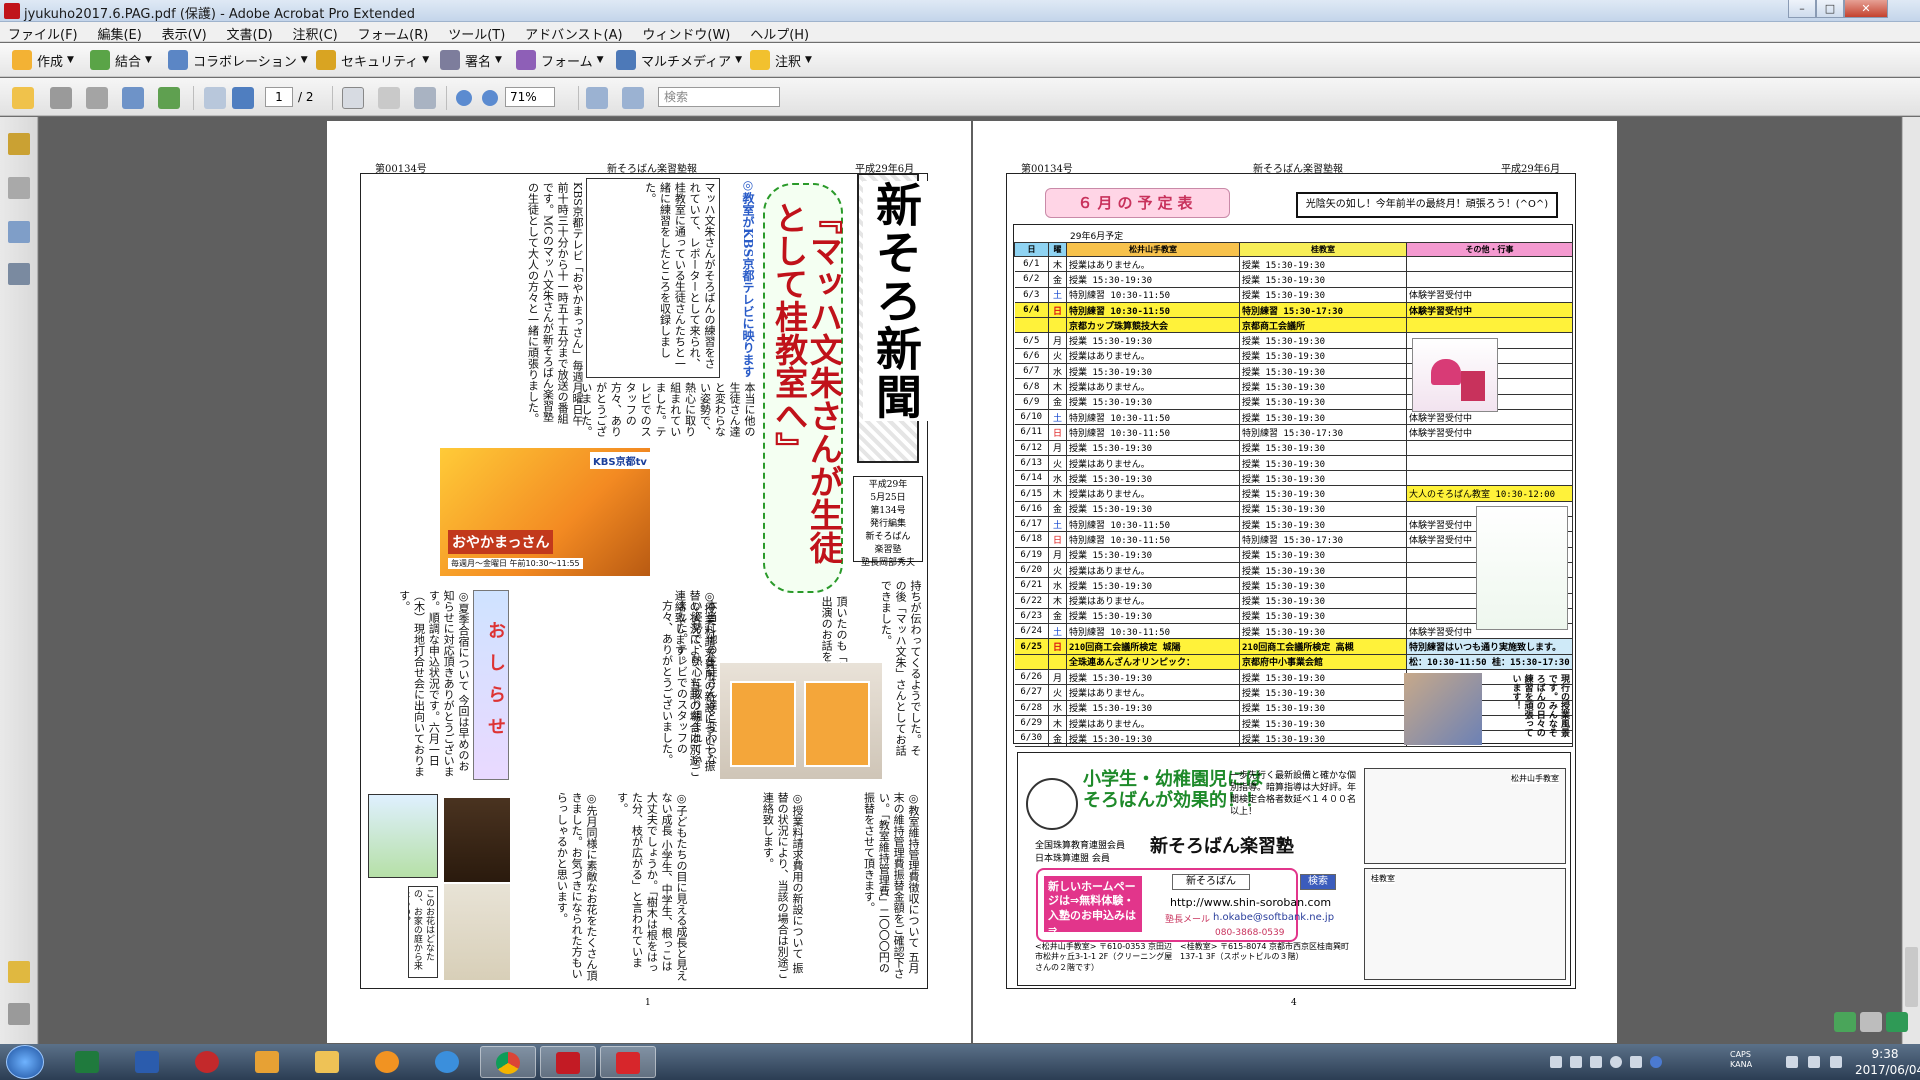 Image resolution: width=1920 pixels, height=1080 pixels. What do you see at coordinates (1052, 804) in the screenshot?
I see `school-logo` at bounding box center [1052, 804].